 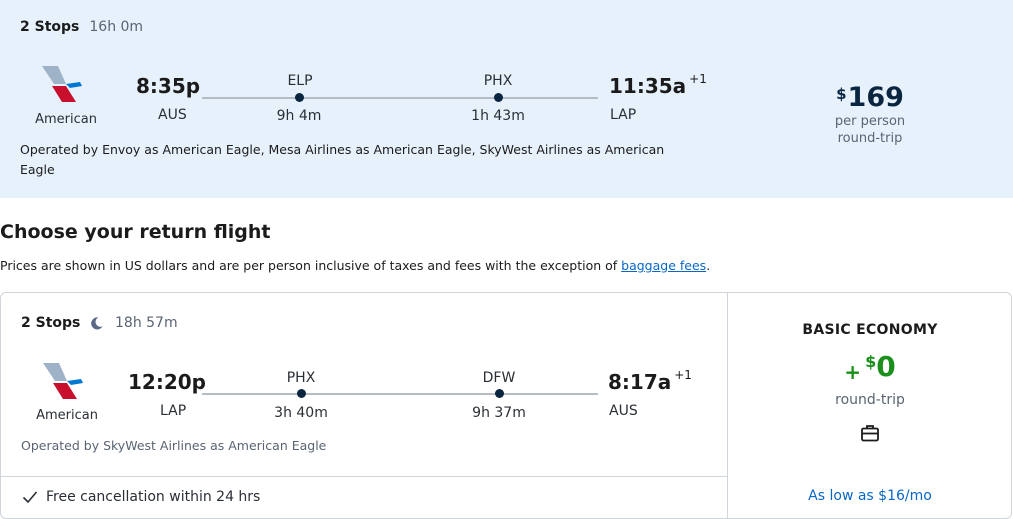 I want to click on outbound-day-offset: +1, so click(x=698, y=79).